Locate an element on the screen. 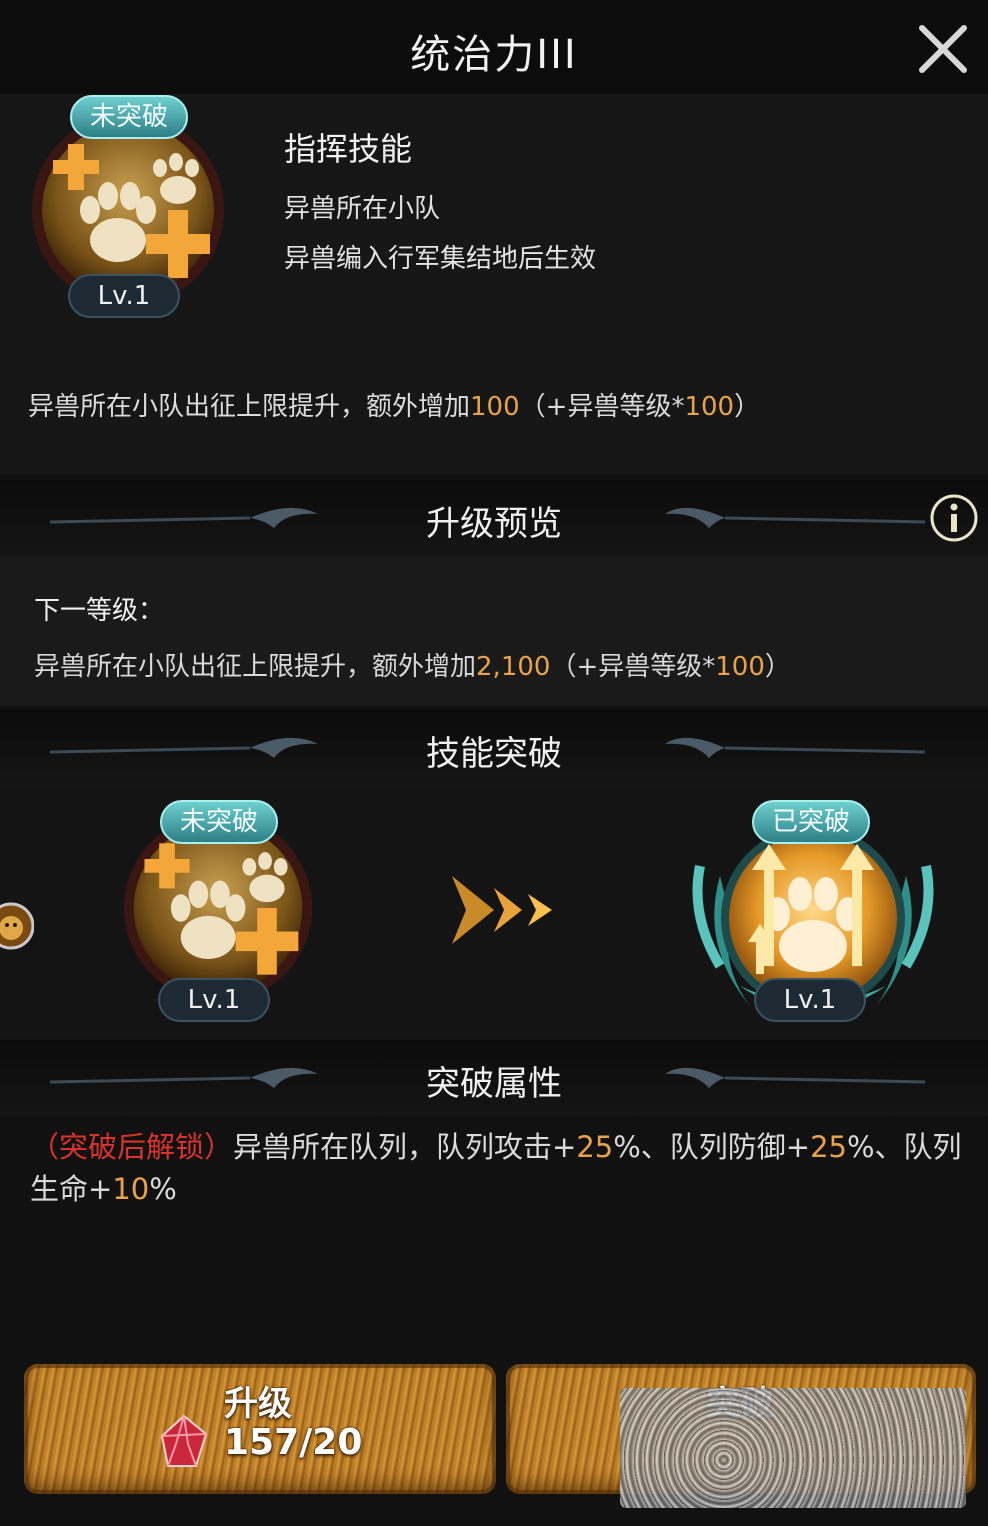  upgrade-button: 升级 157/20 is located at coordinates (260, 1429).